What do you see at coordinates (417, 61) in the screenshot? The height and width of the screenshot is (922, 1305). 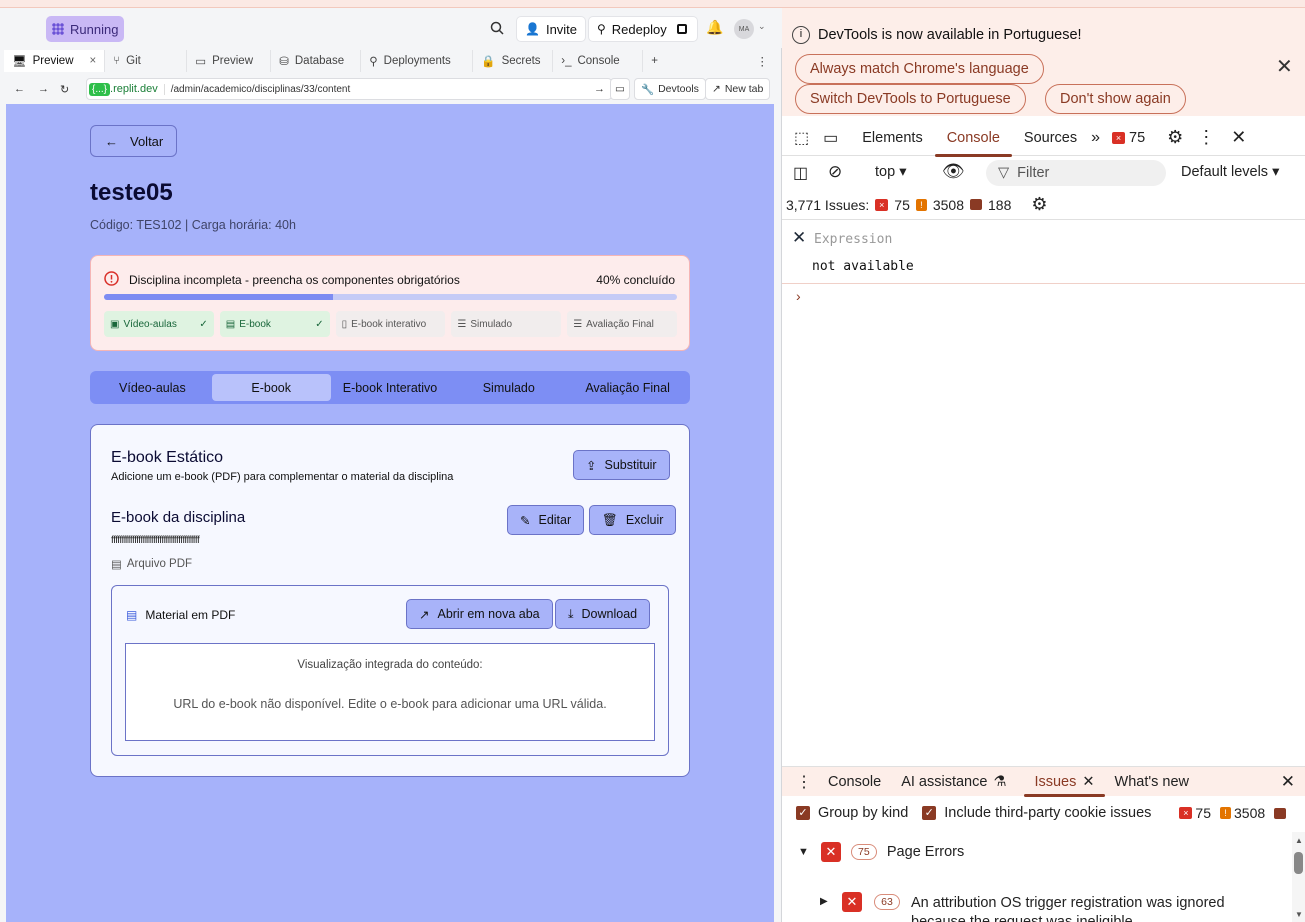 I see `tab-deployments: ⚲ Deployments` at bounding box center [417, 61].